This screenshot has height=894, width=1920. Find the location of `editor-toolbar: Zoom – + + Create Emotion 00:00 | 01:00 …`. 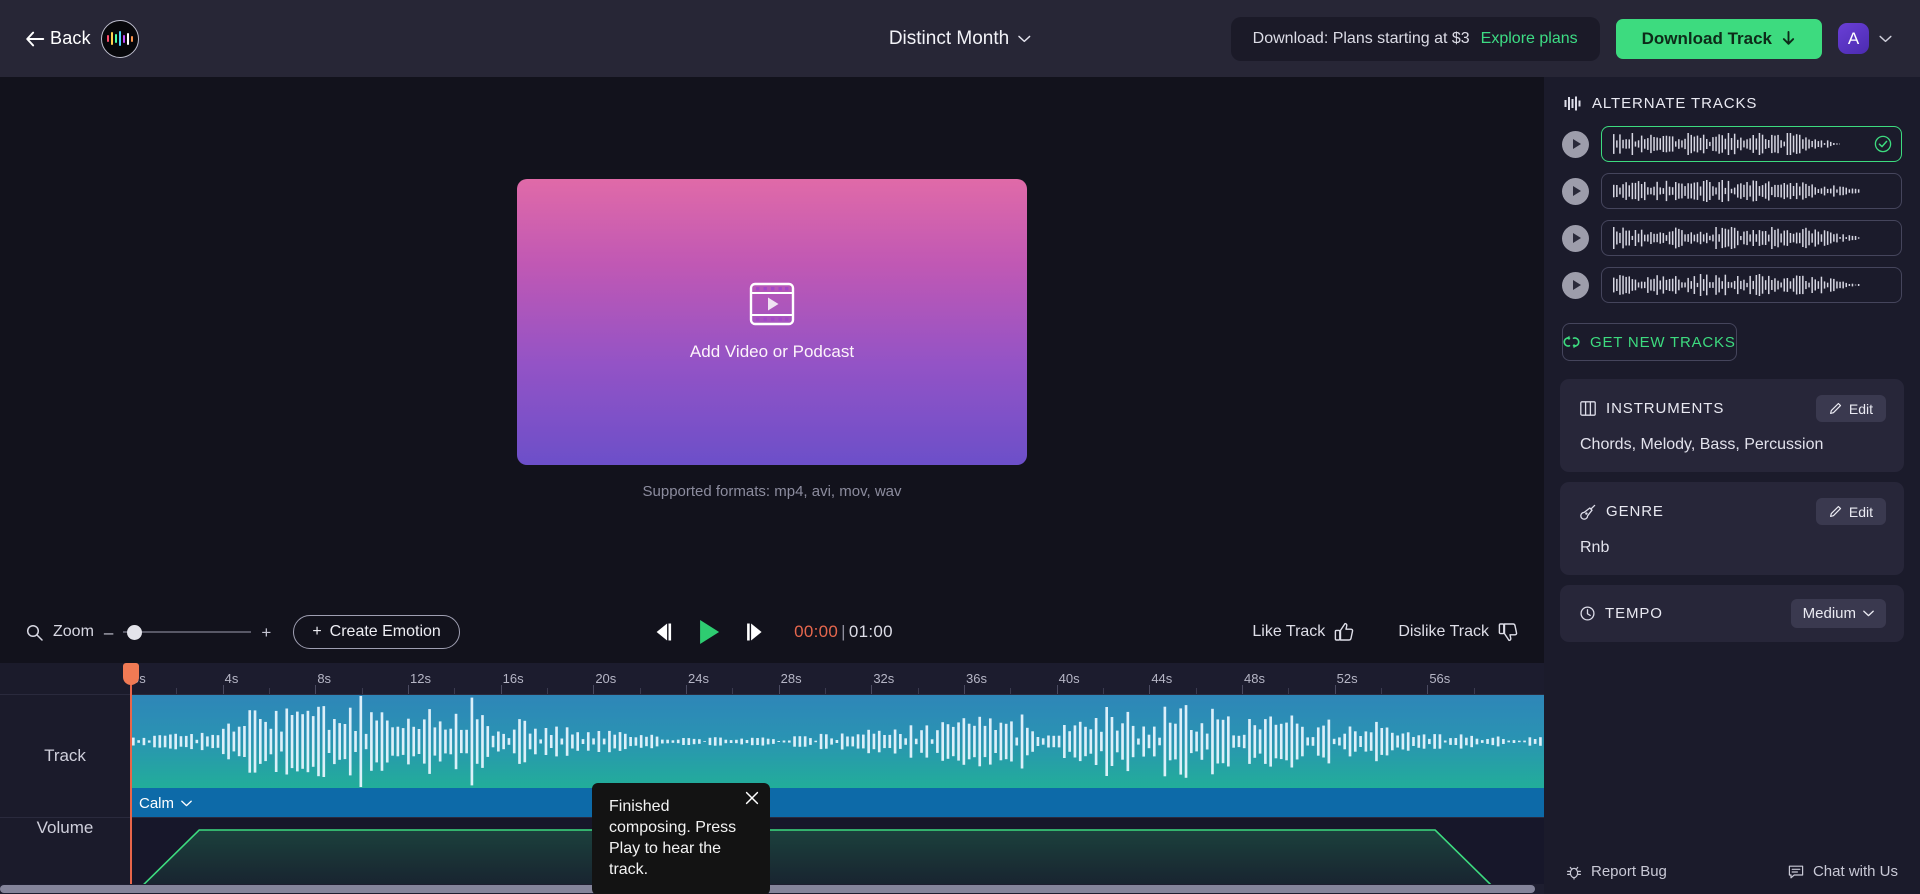

editor-toolbar: Zoom – + + Create Emotion 00:00 | 01:00 … is located at coordinates (772, 632).